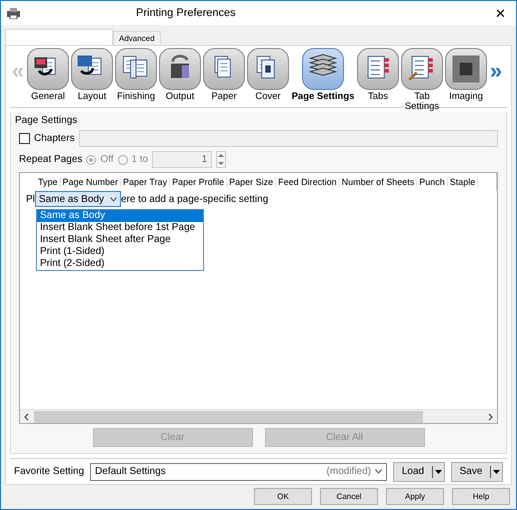  What do you see at coordinates (186, 13) in the screenshot?
I see `window-title: Printing Preferences` at bounding box center [186, 13].